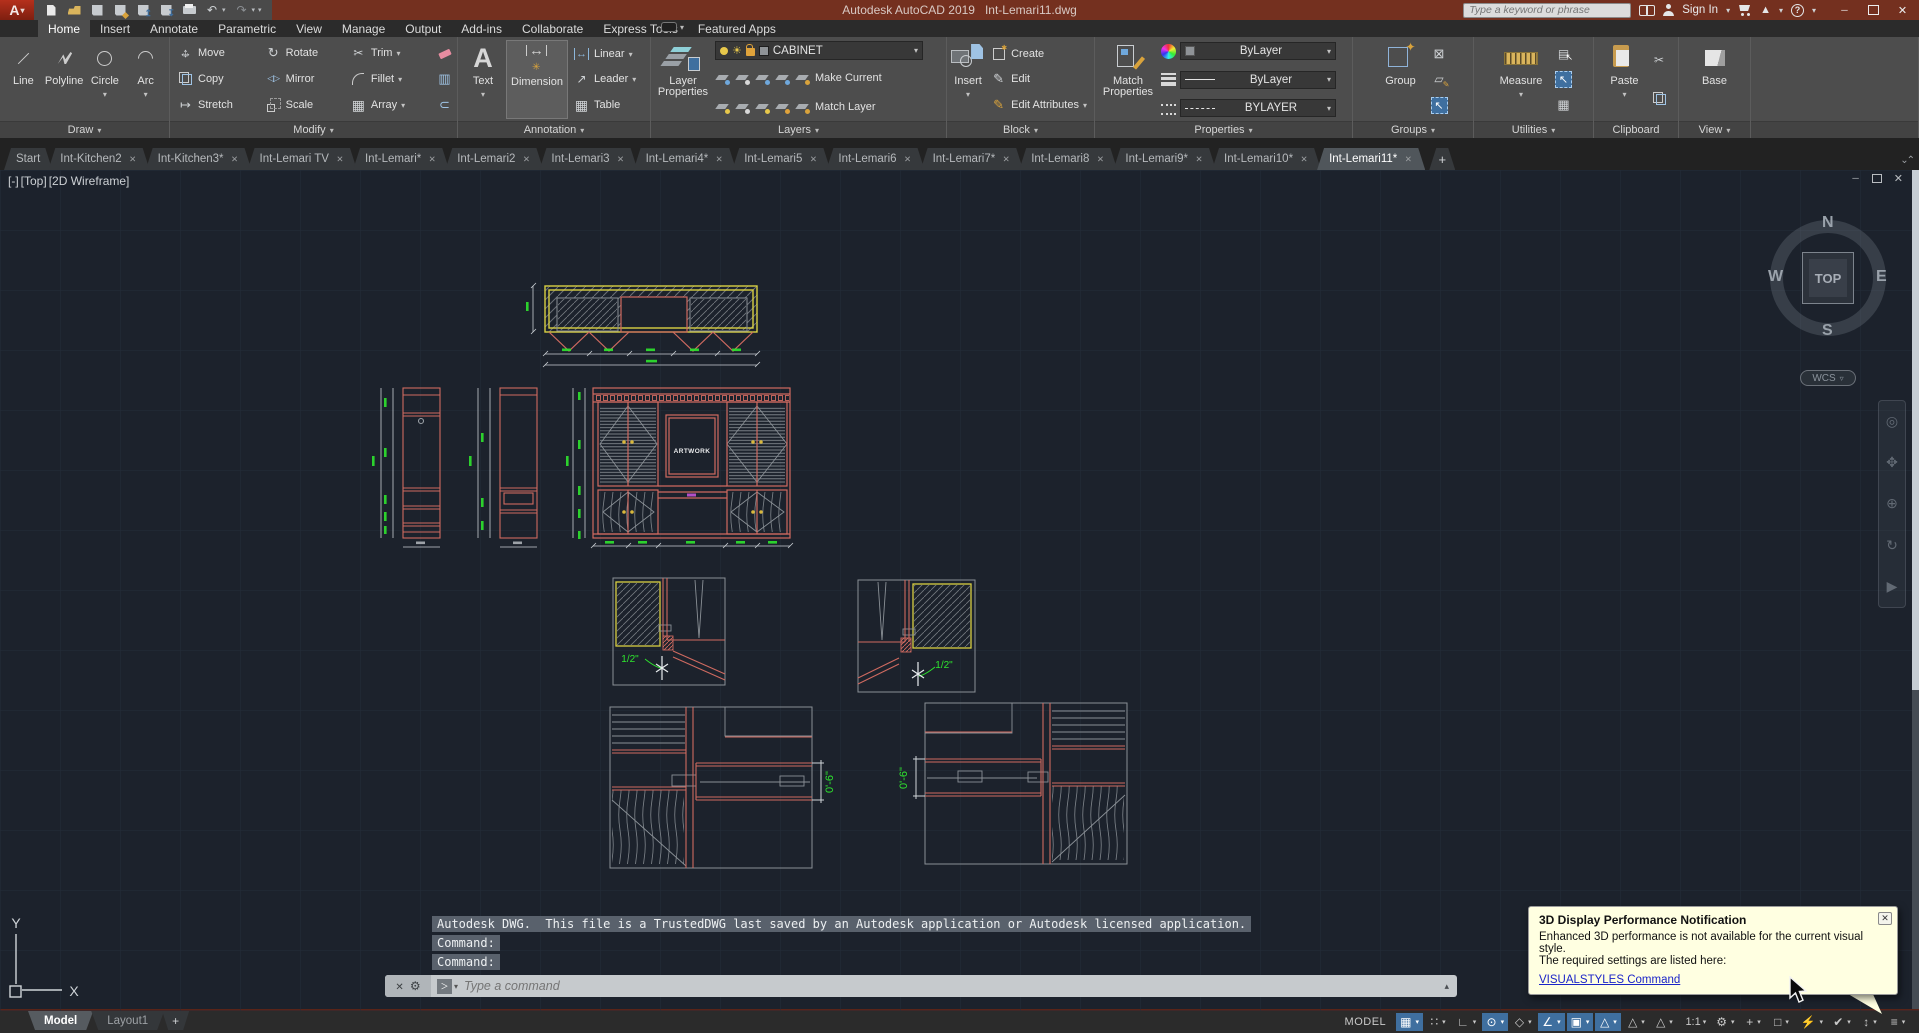  Describe the element at coordinates (218, 52) in the screenshot. I see `modify-tool-button: Move` at that location.